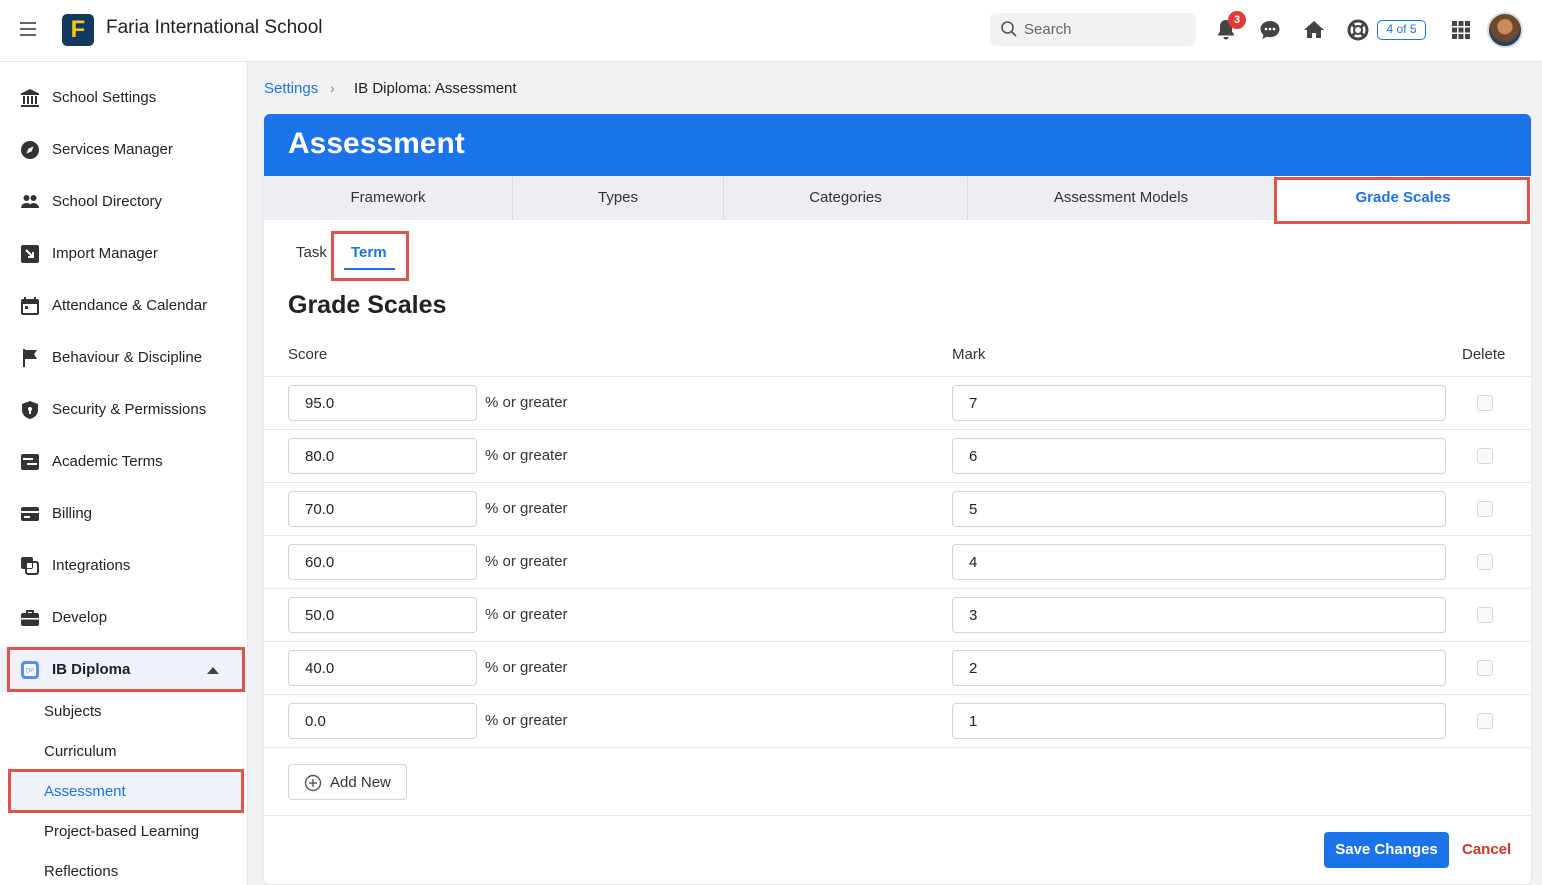  I want to click on breadcrumb-current: IB Diploma: Assessment, so click(435, 88).